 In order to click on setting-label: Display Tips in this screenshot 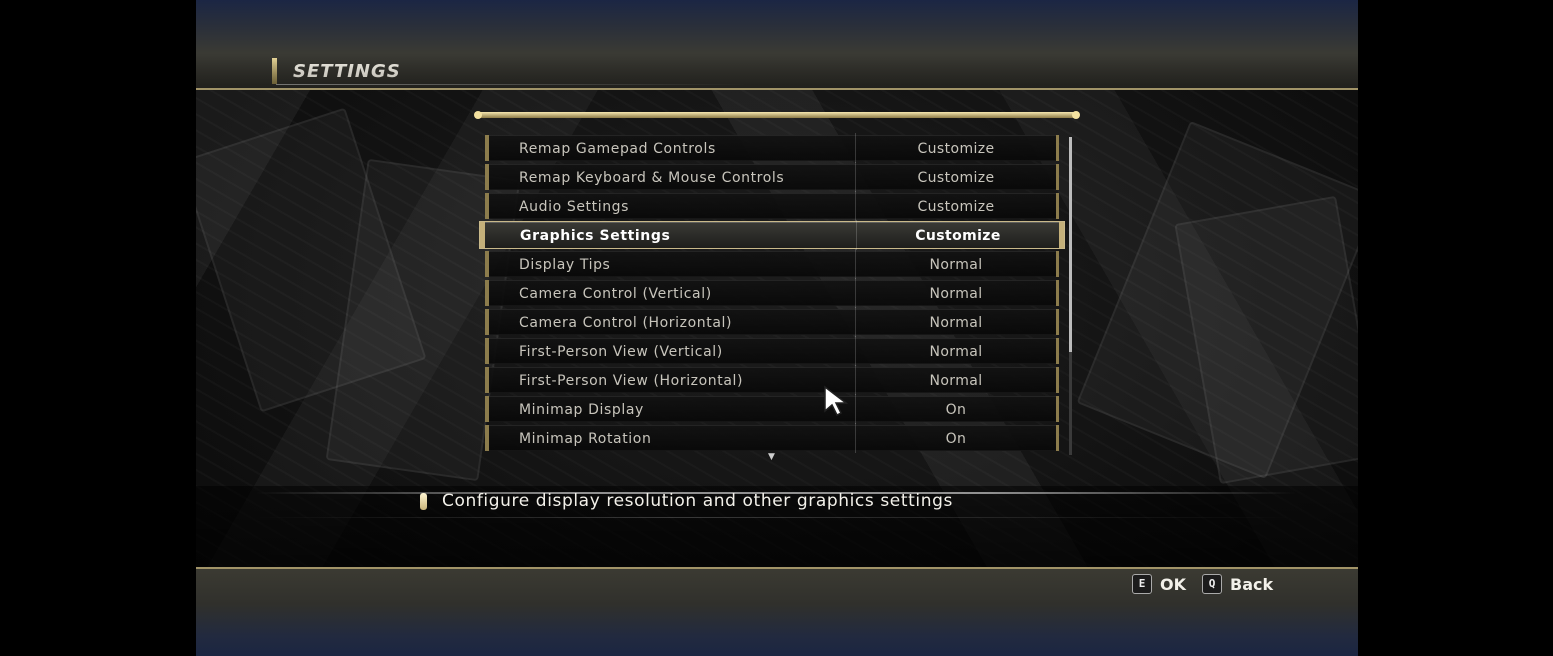, I will do `click(565, 265)`.